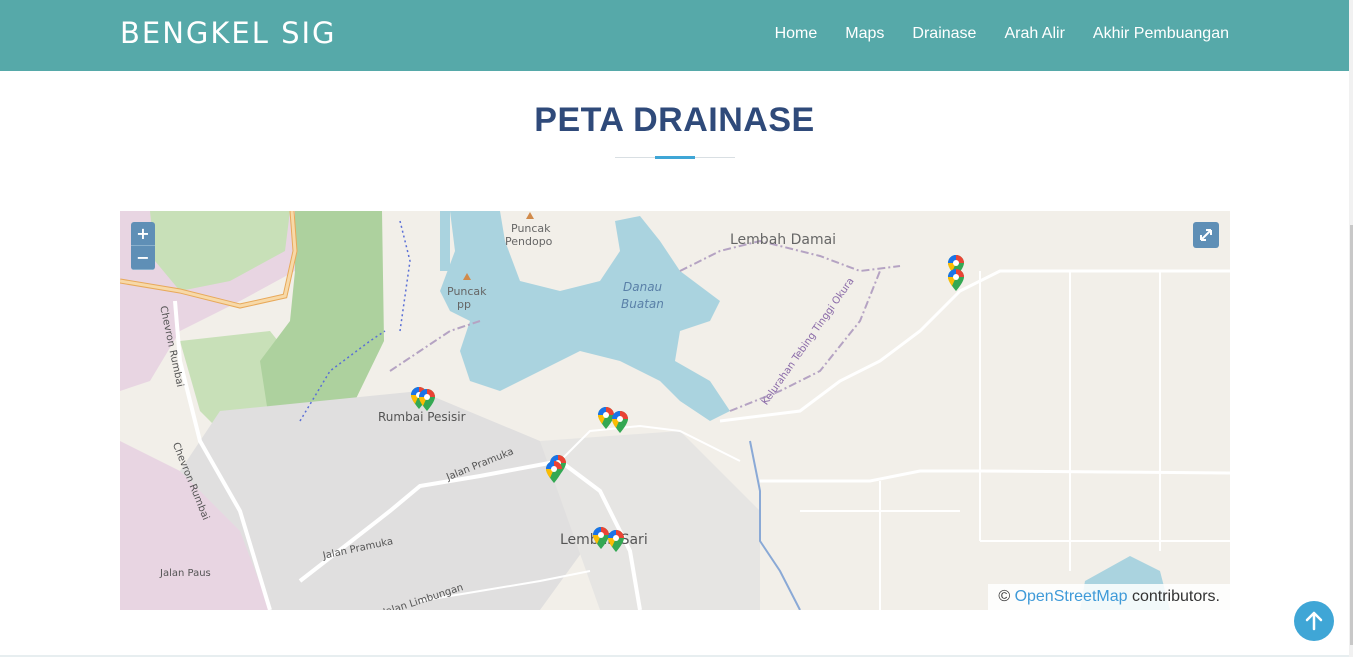 This screenshot has height=657, width=1353. What do you see at coordinates (796, 34) in the screenshot?
I see `nav-home: Home` at bounding box center [796, 34].